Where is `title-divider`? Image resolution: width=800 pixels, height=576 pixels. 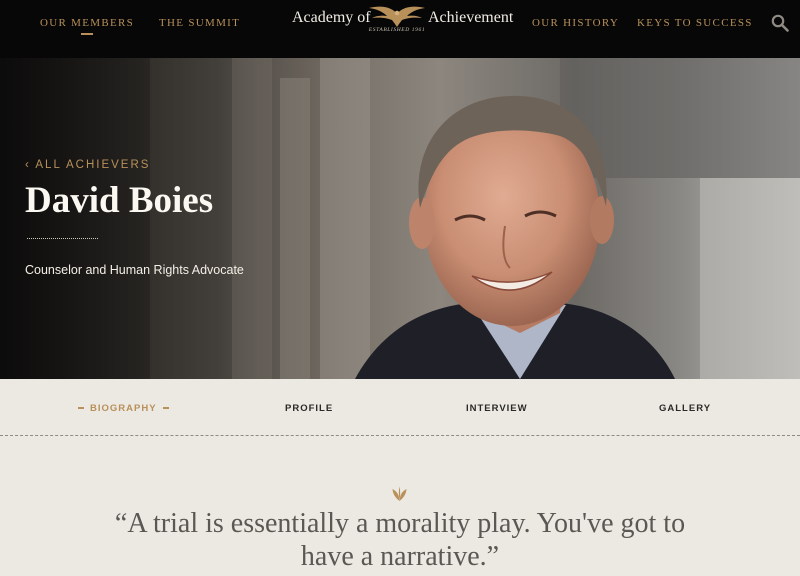 title-divider is located at coordinates (62, 238).